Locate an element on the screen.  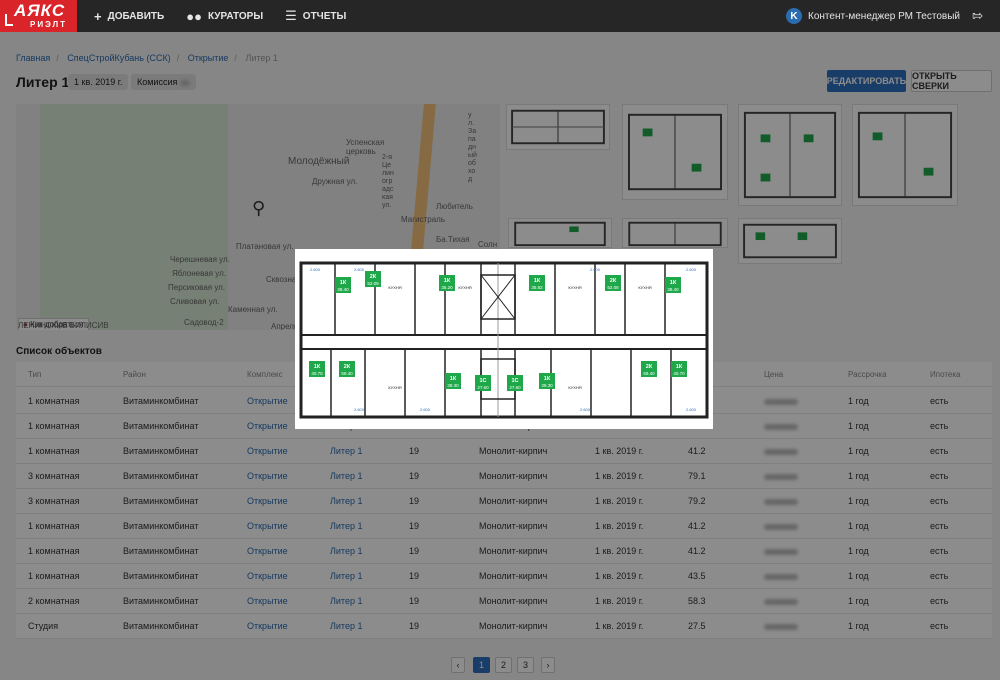
list-icon: ☰ is located at coordinates (291, 15).